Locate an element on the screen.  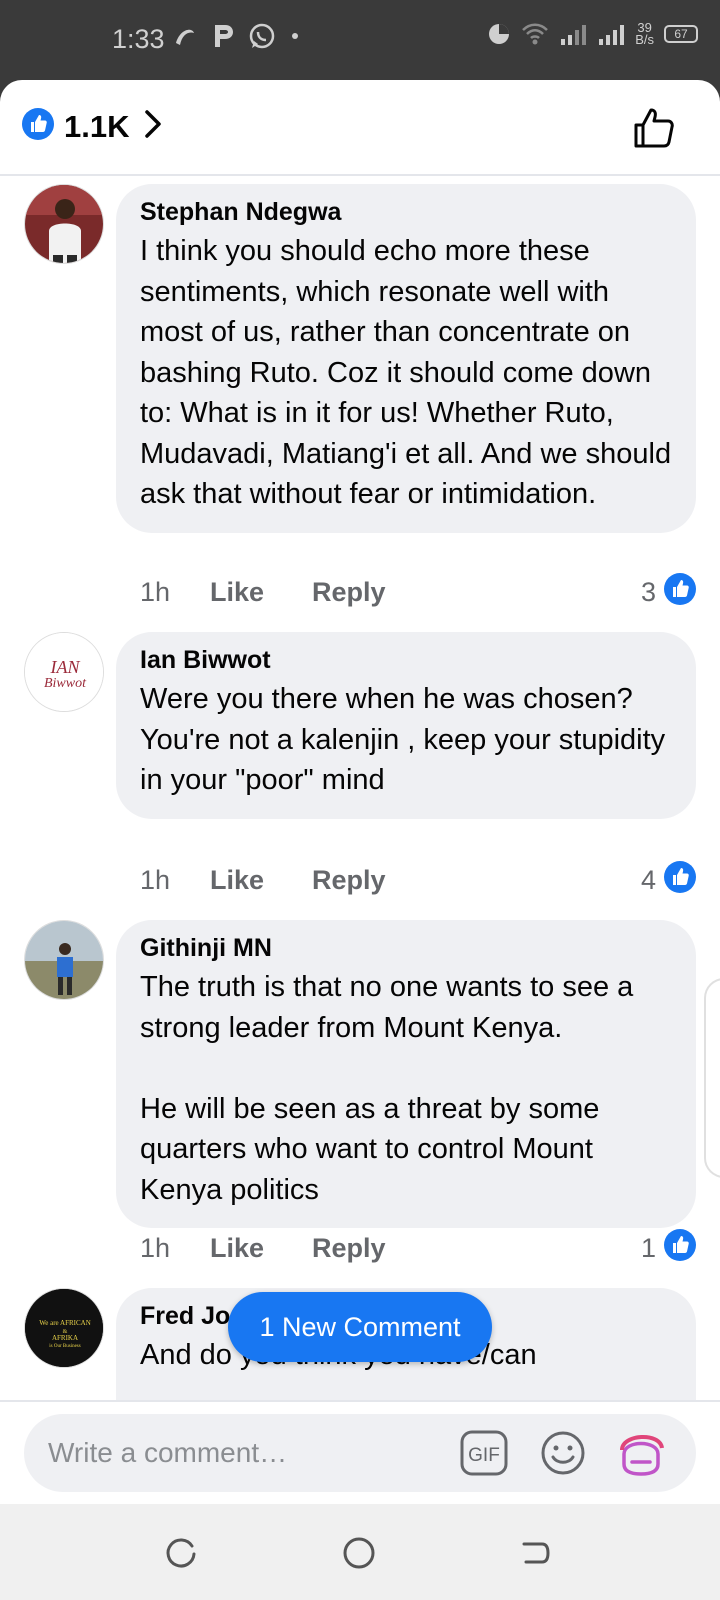
p-app-icon is located at coordinates (223, 36).